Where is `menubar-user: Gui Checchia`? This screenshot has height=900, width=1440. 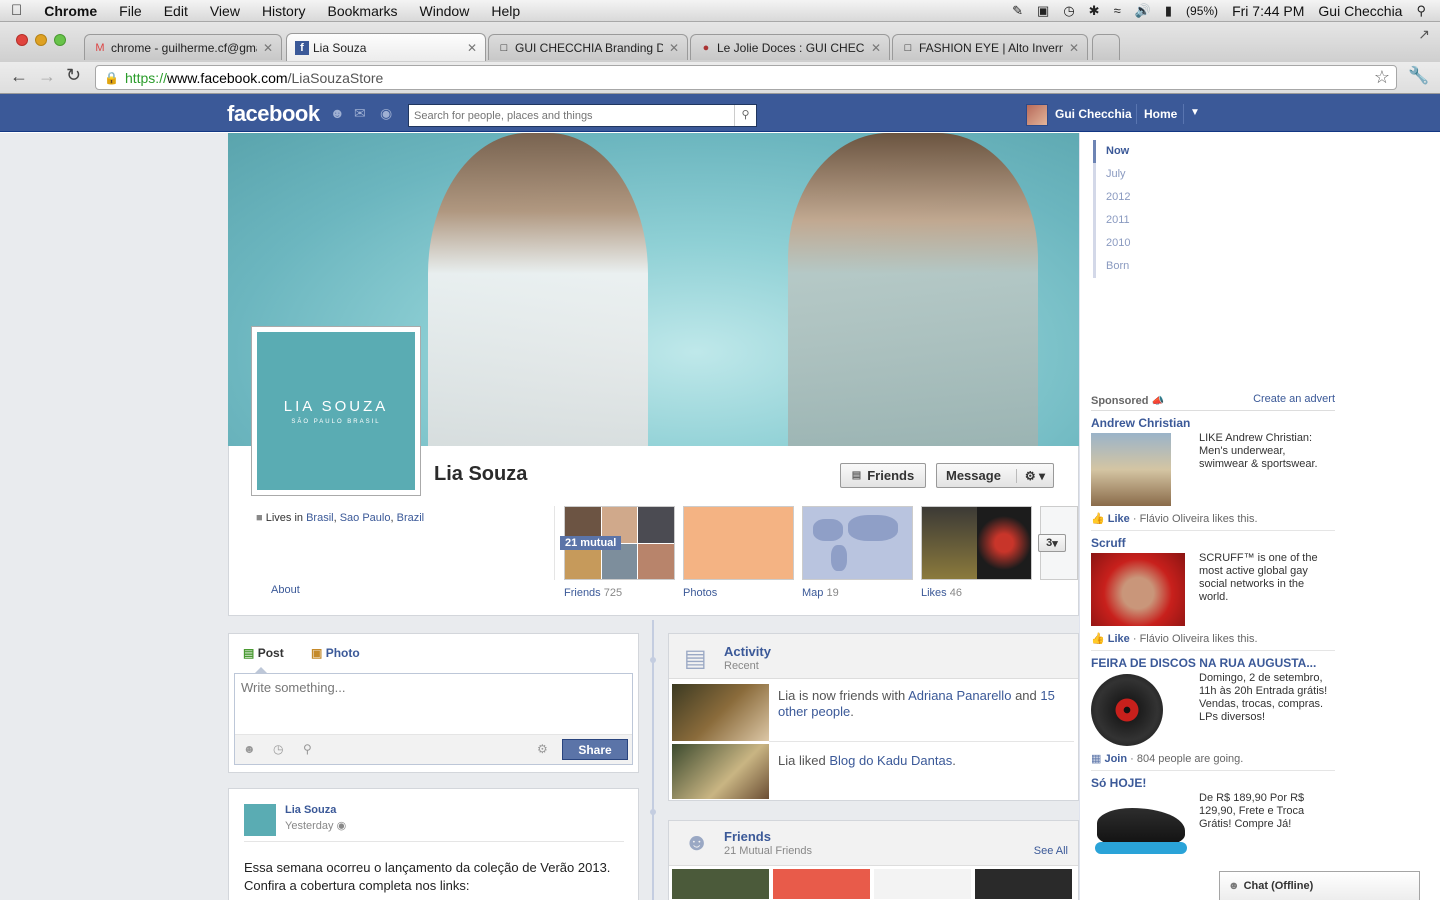 menubar-user: Gui Checchia is located at coordinates (1360, 11).